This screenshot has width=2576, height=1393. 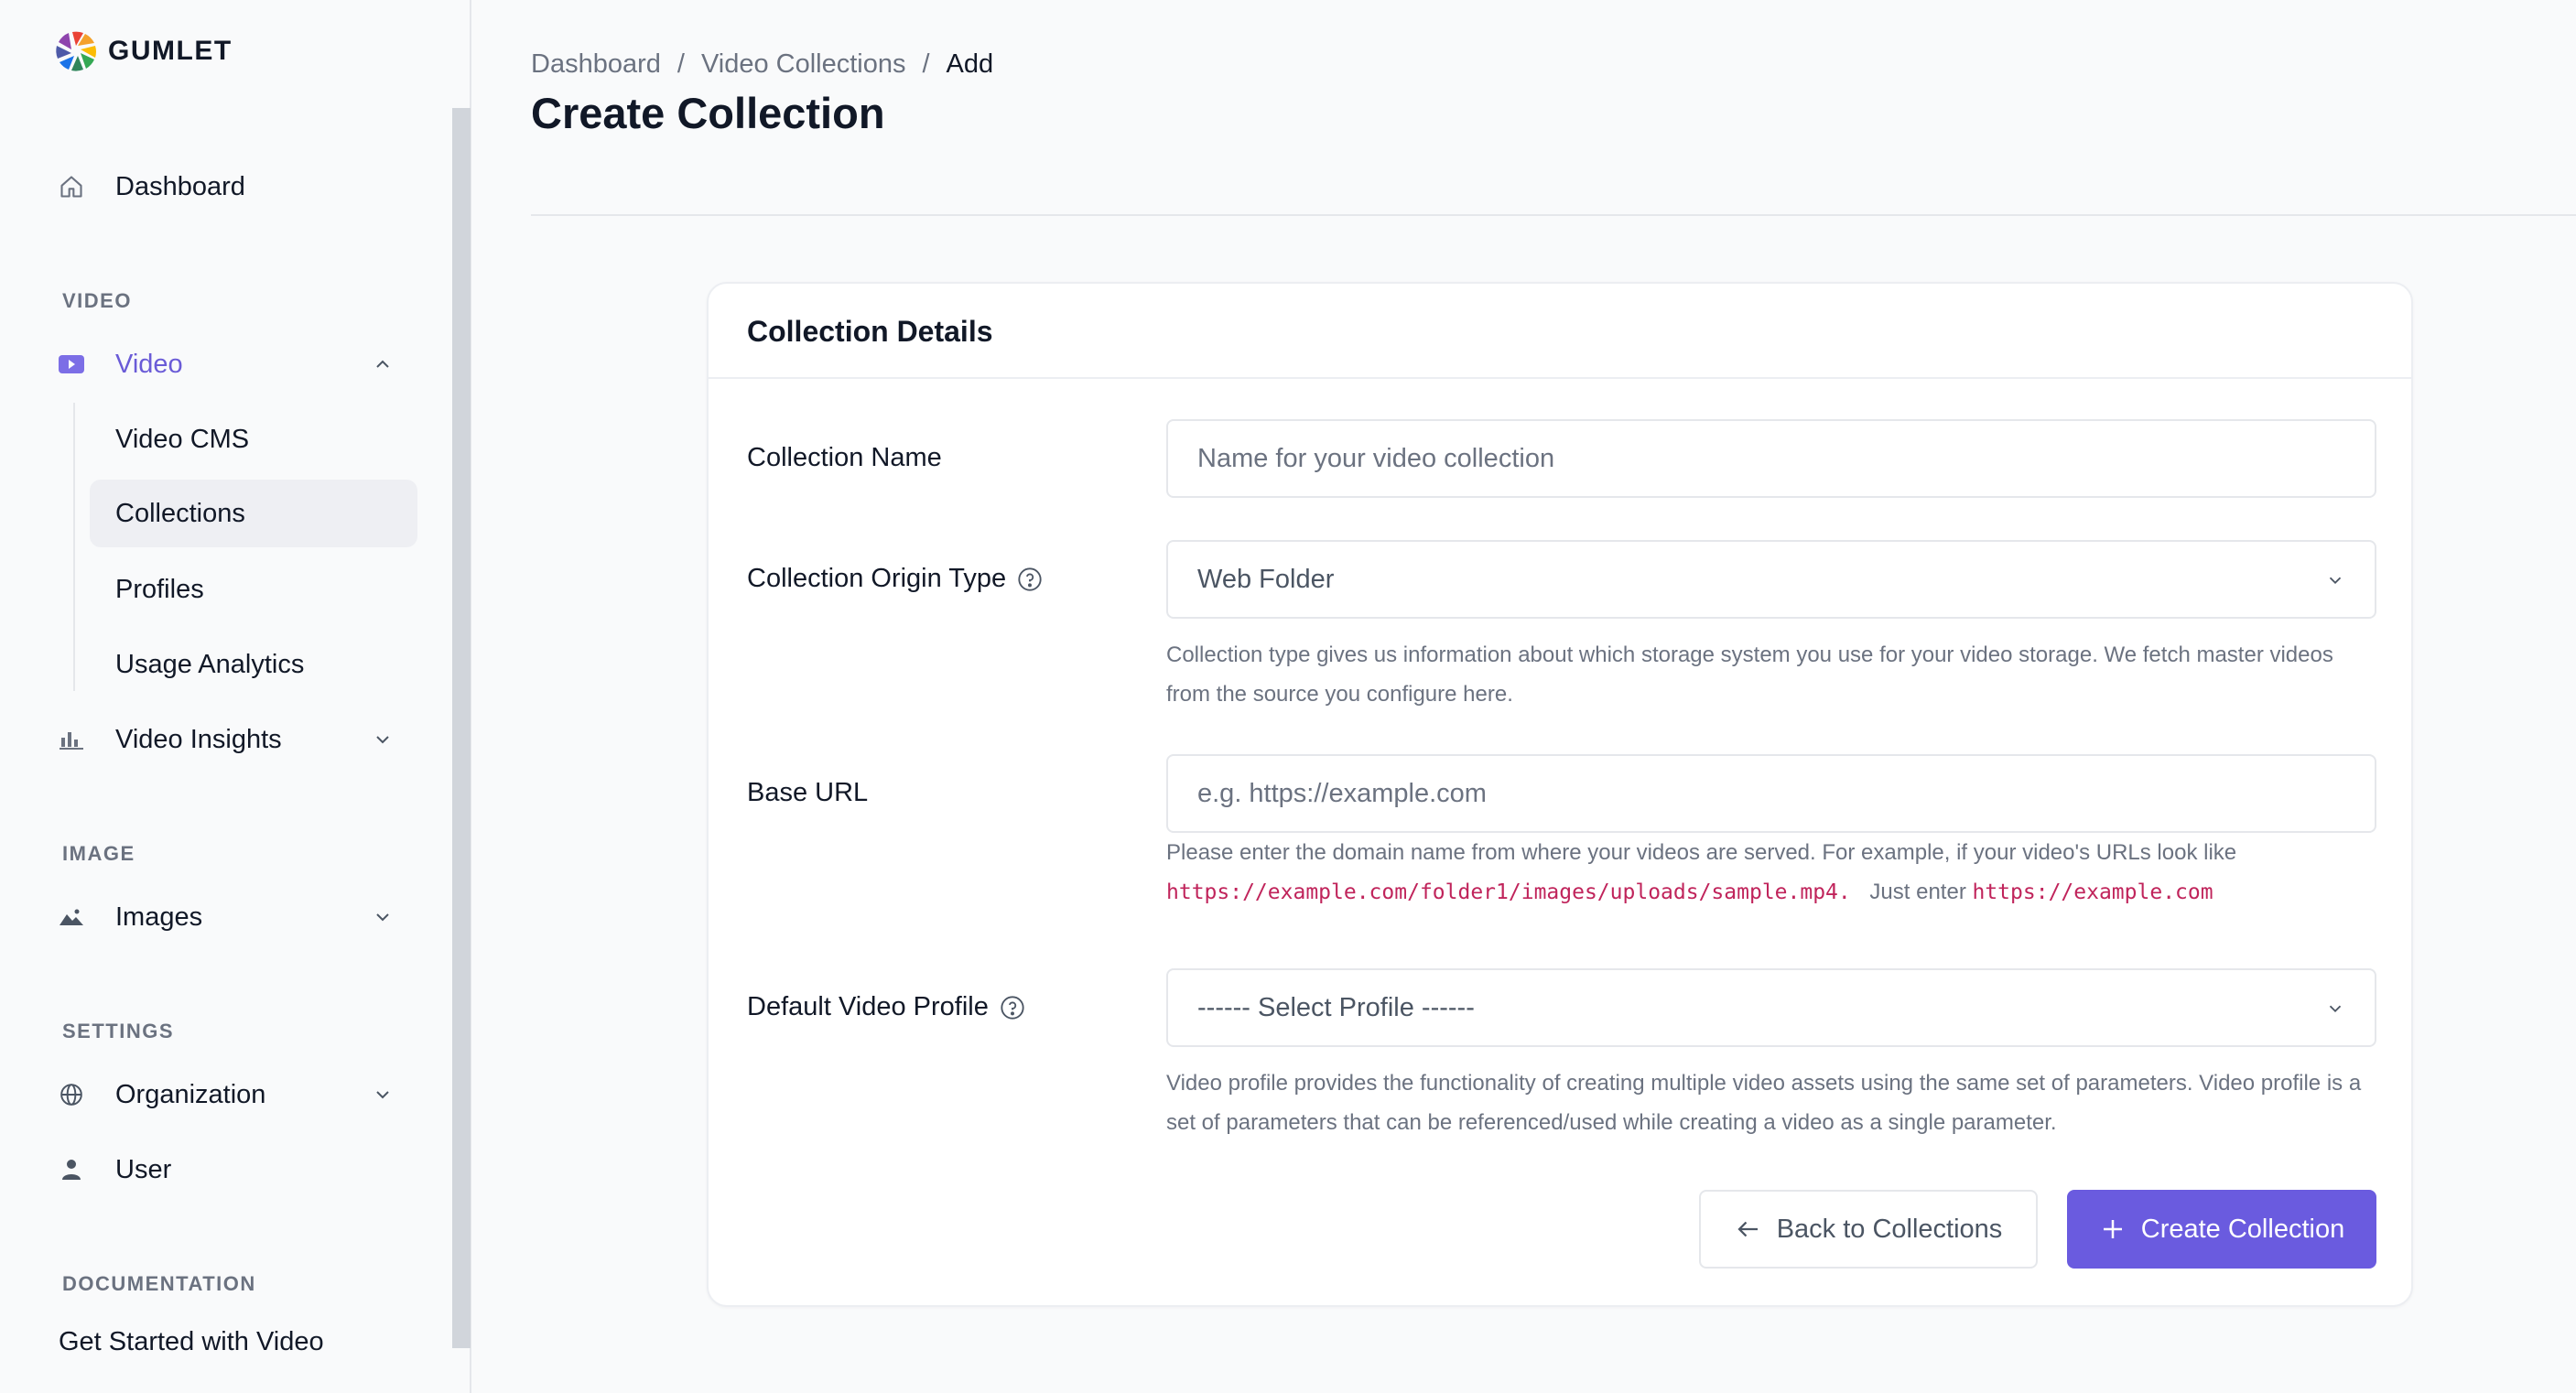 I want to click on collection-name-placeholder: Name for your video collection, so click(x=1376, y=458).